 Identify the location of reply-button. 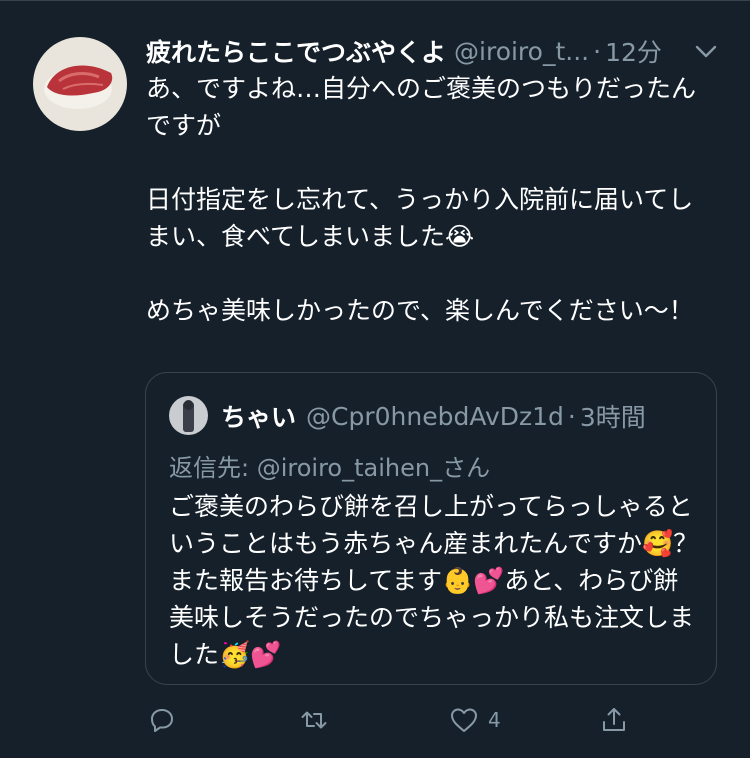
(162, 720).